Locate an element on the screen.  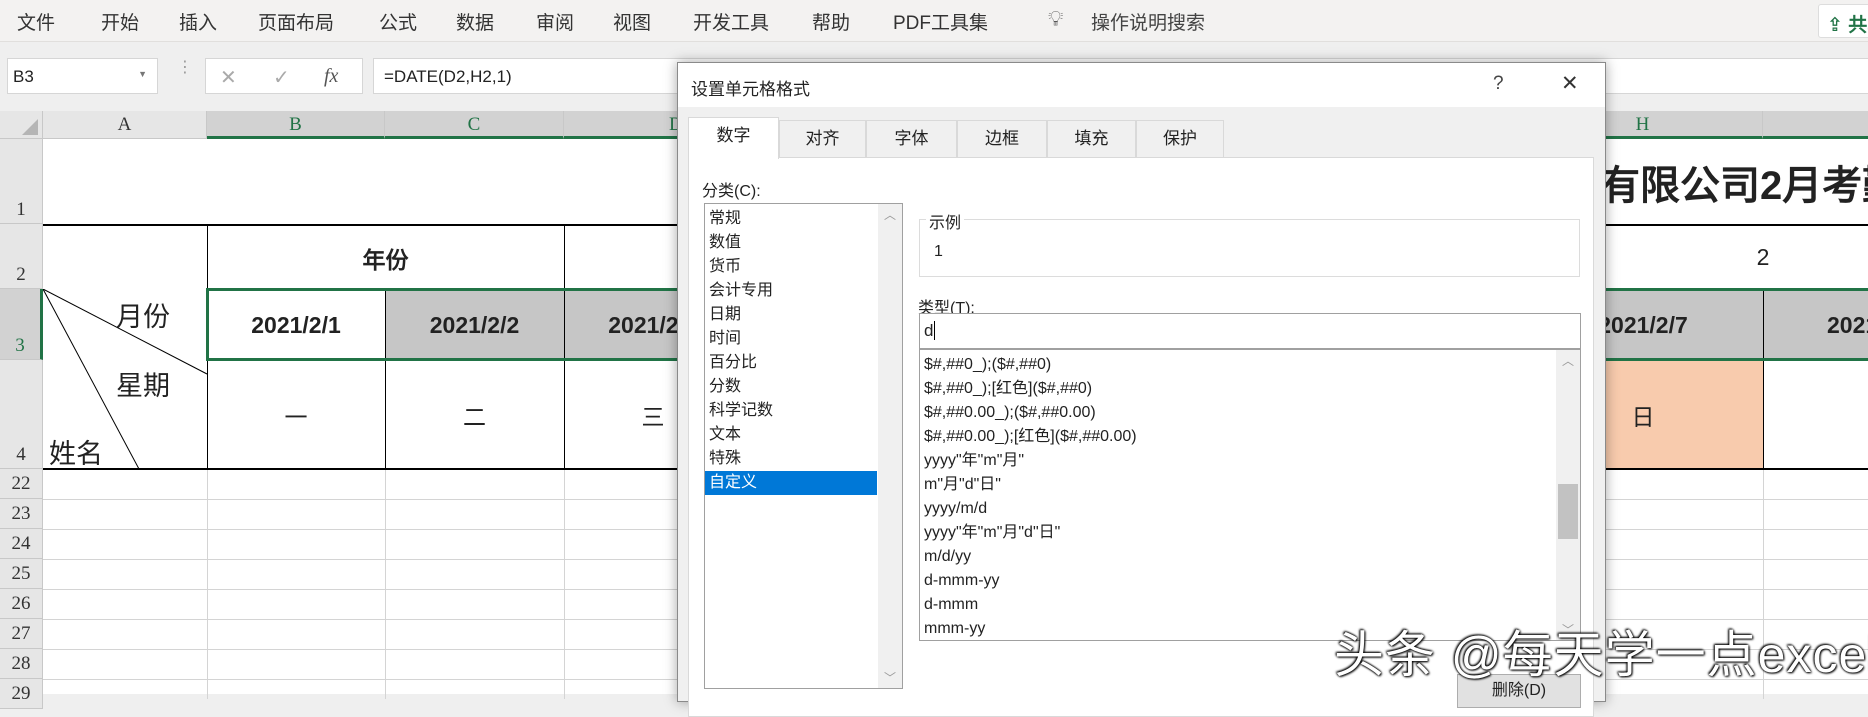
menu-view: 视图 is located at coordinates (632, 21).